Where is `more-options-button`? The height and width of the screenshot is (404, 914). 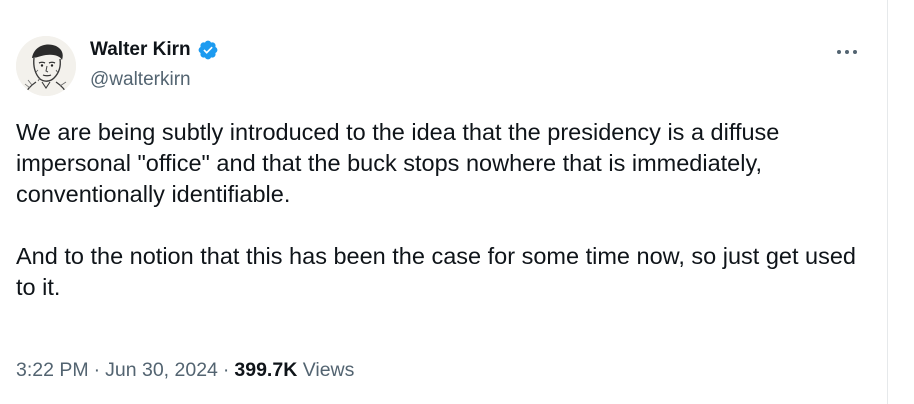
more-options-button is located at coordinates (847, 52).